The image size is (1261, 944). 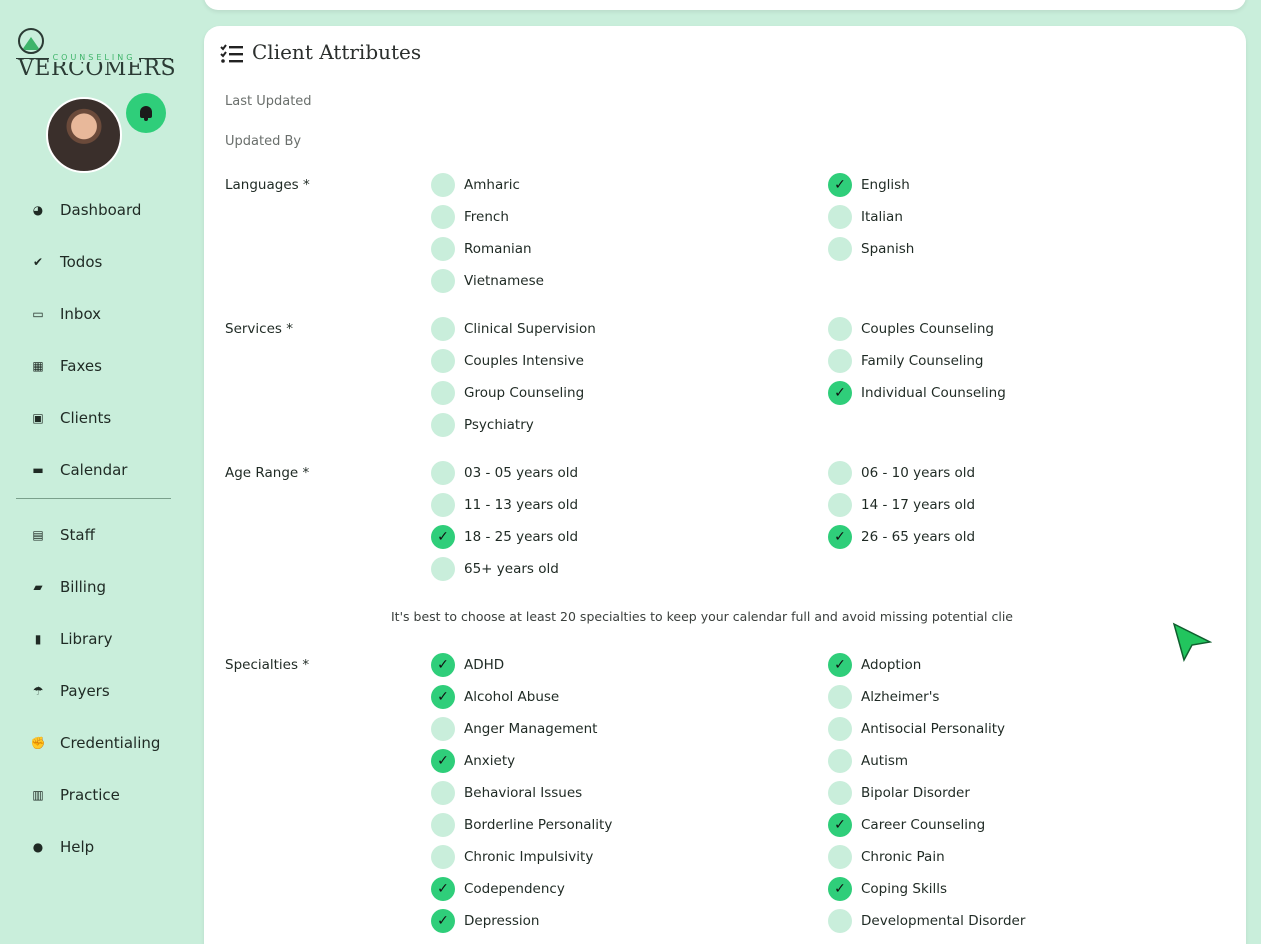 I want to click on specialties-label: Specialties *, so click(x=267, y=665).